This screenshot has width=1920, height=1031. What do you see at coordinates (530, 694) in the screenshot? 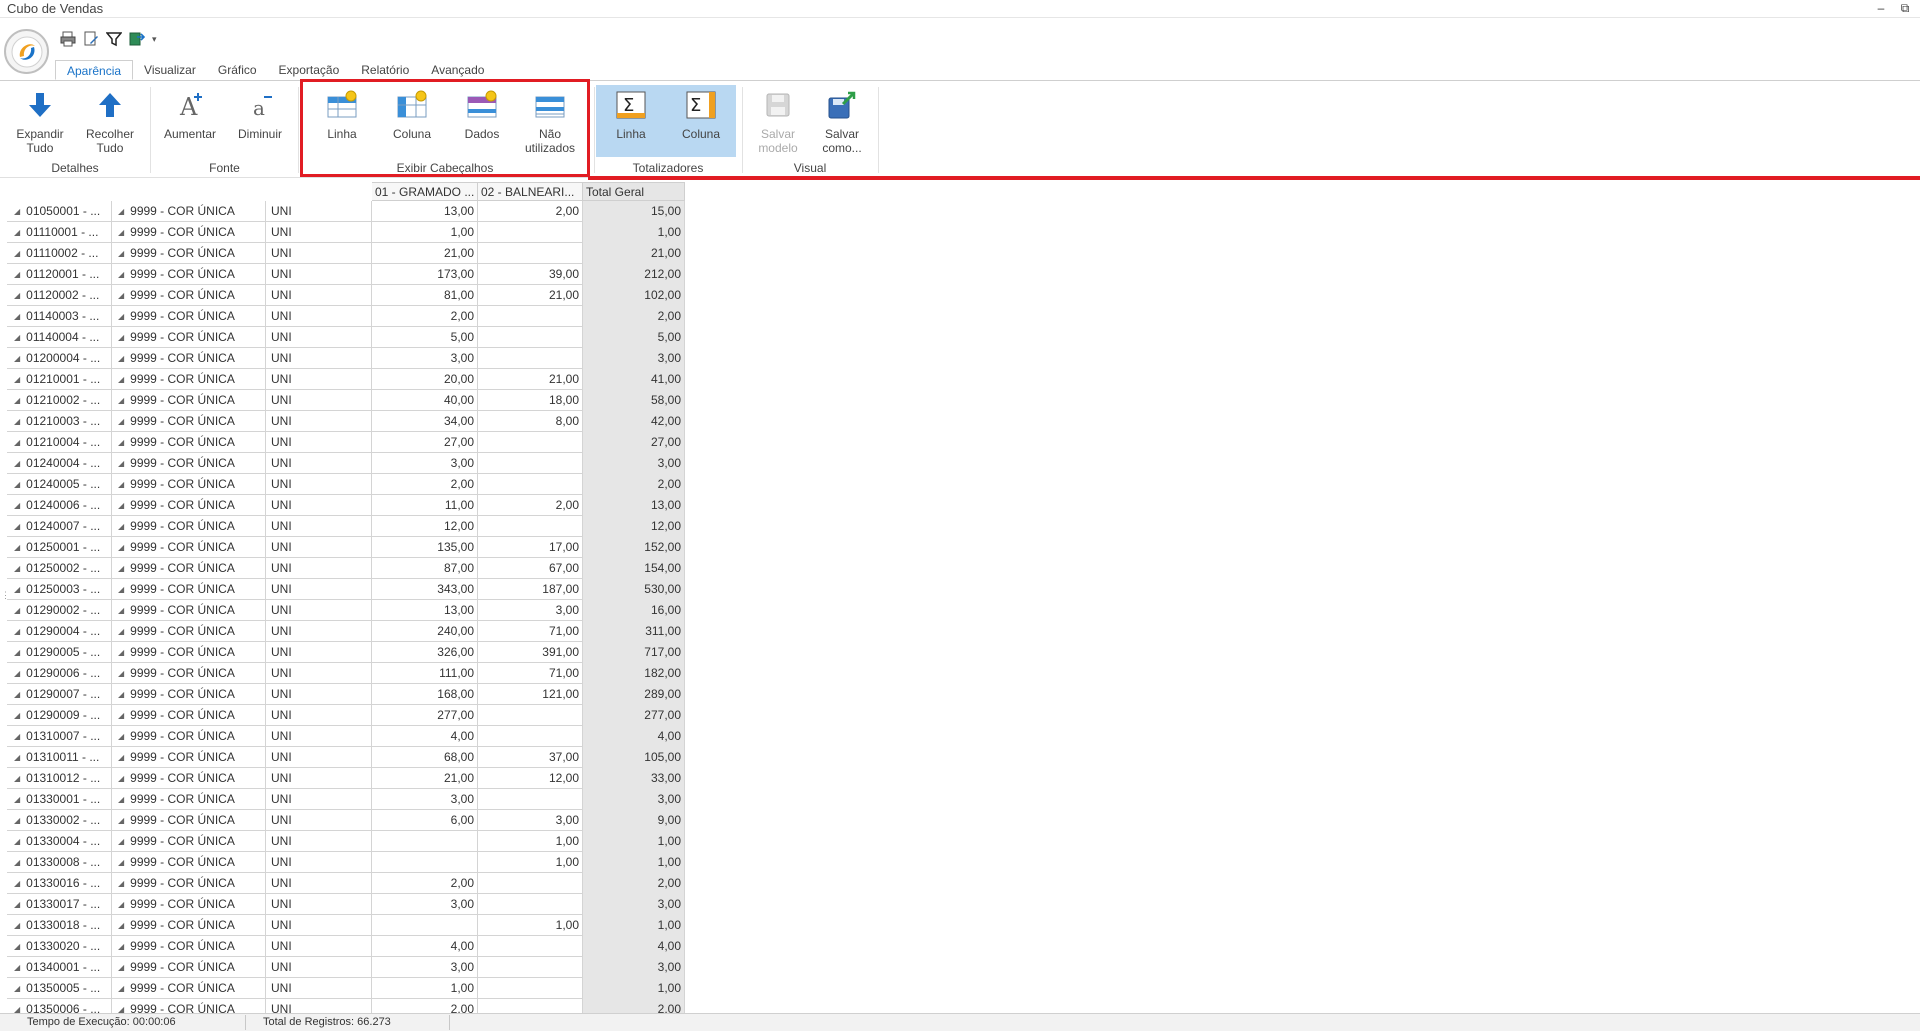
I see `cell-balneario: 121,00` at bounding box center [530, 694].